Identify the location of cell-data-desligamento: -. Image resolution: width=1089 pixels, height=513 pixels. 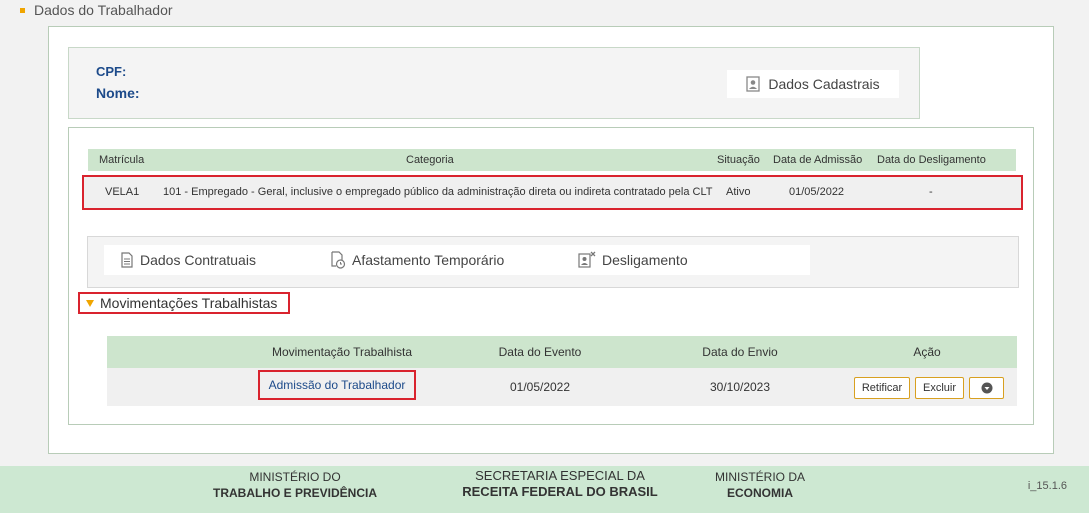
(931, 192).